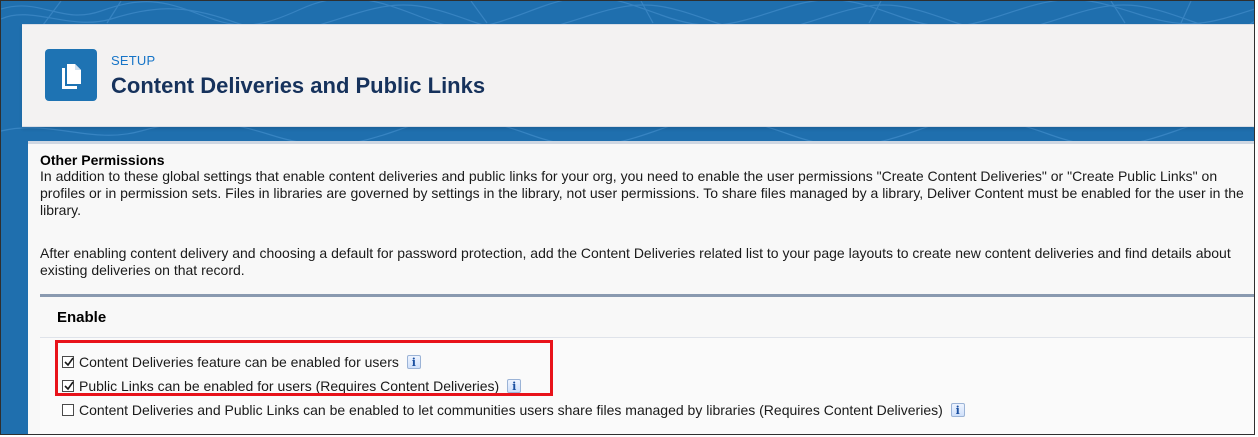  I want to click on document-copy-icon, so click(71, 76).